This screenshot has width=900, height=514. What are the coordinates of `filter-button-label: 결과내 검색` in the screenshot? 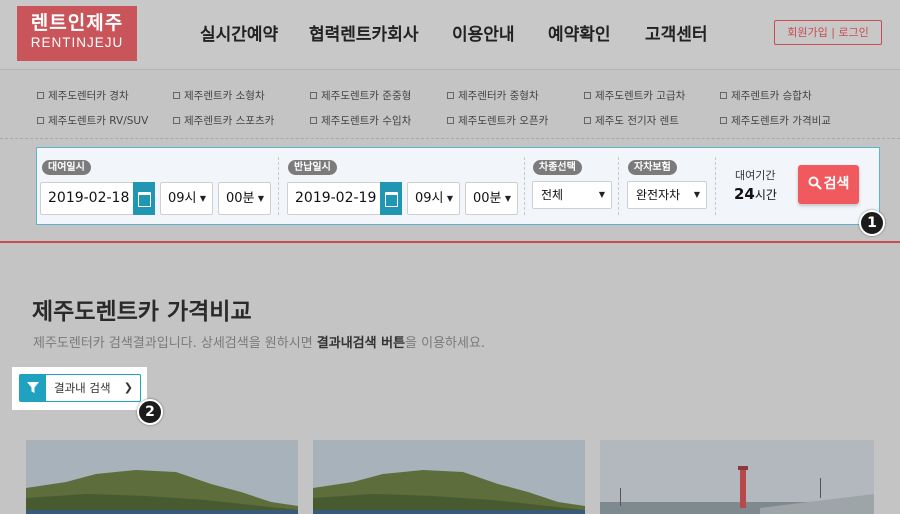 It's located at (82, 388).